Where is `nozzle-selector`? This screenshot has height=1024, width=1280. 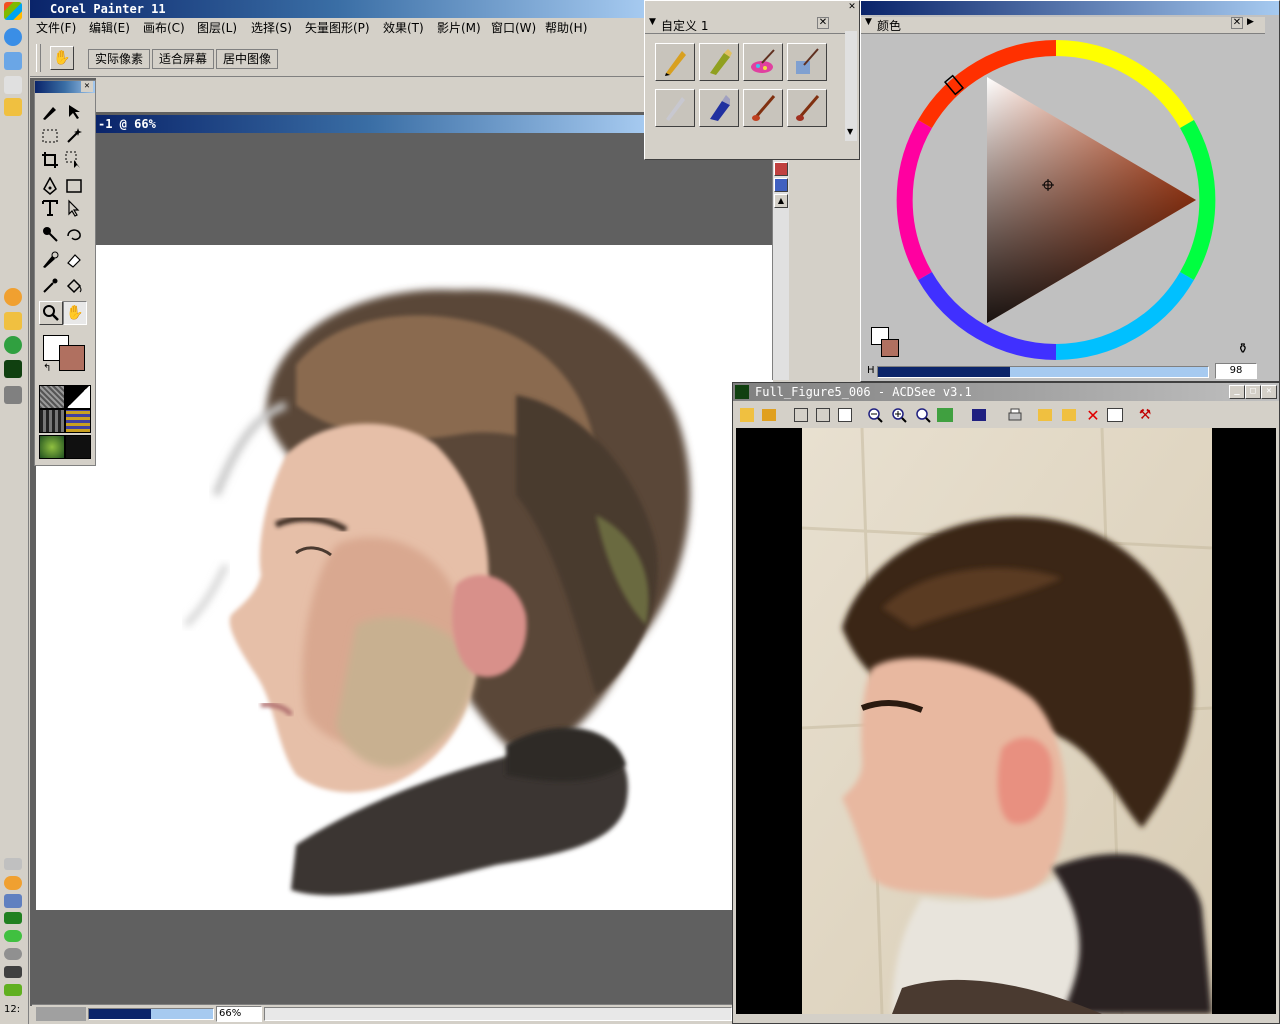
nozzle-selector is located at coordinates (52, 447).